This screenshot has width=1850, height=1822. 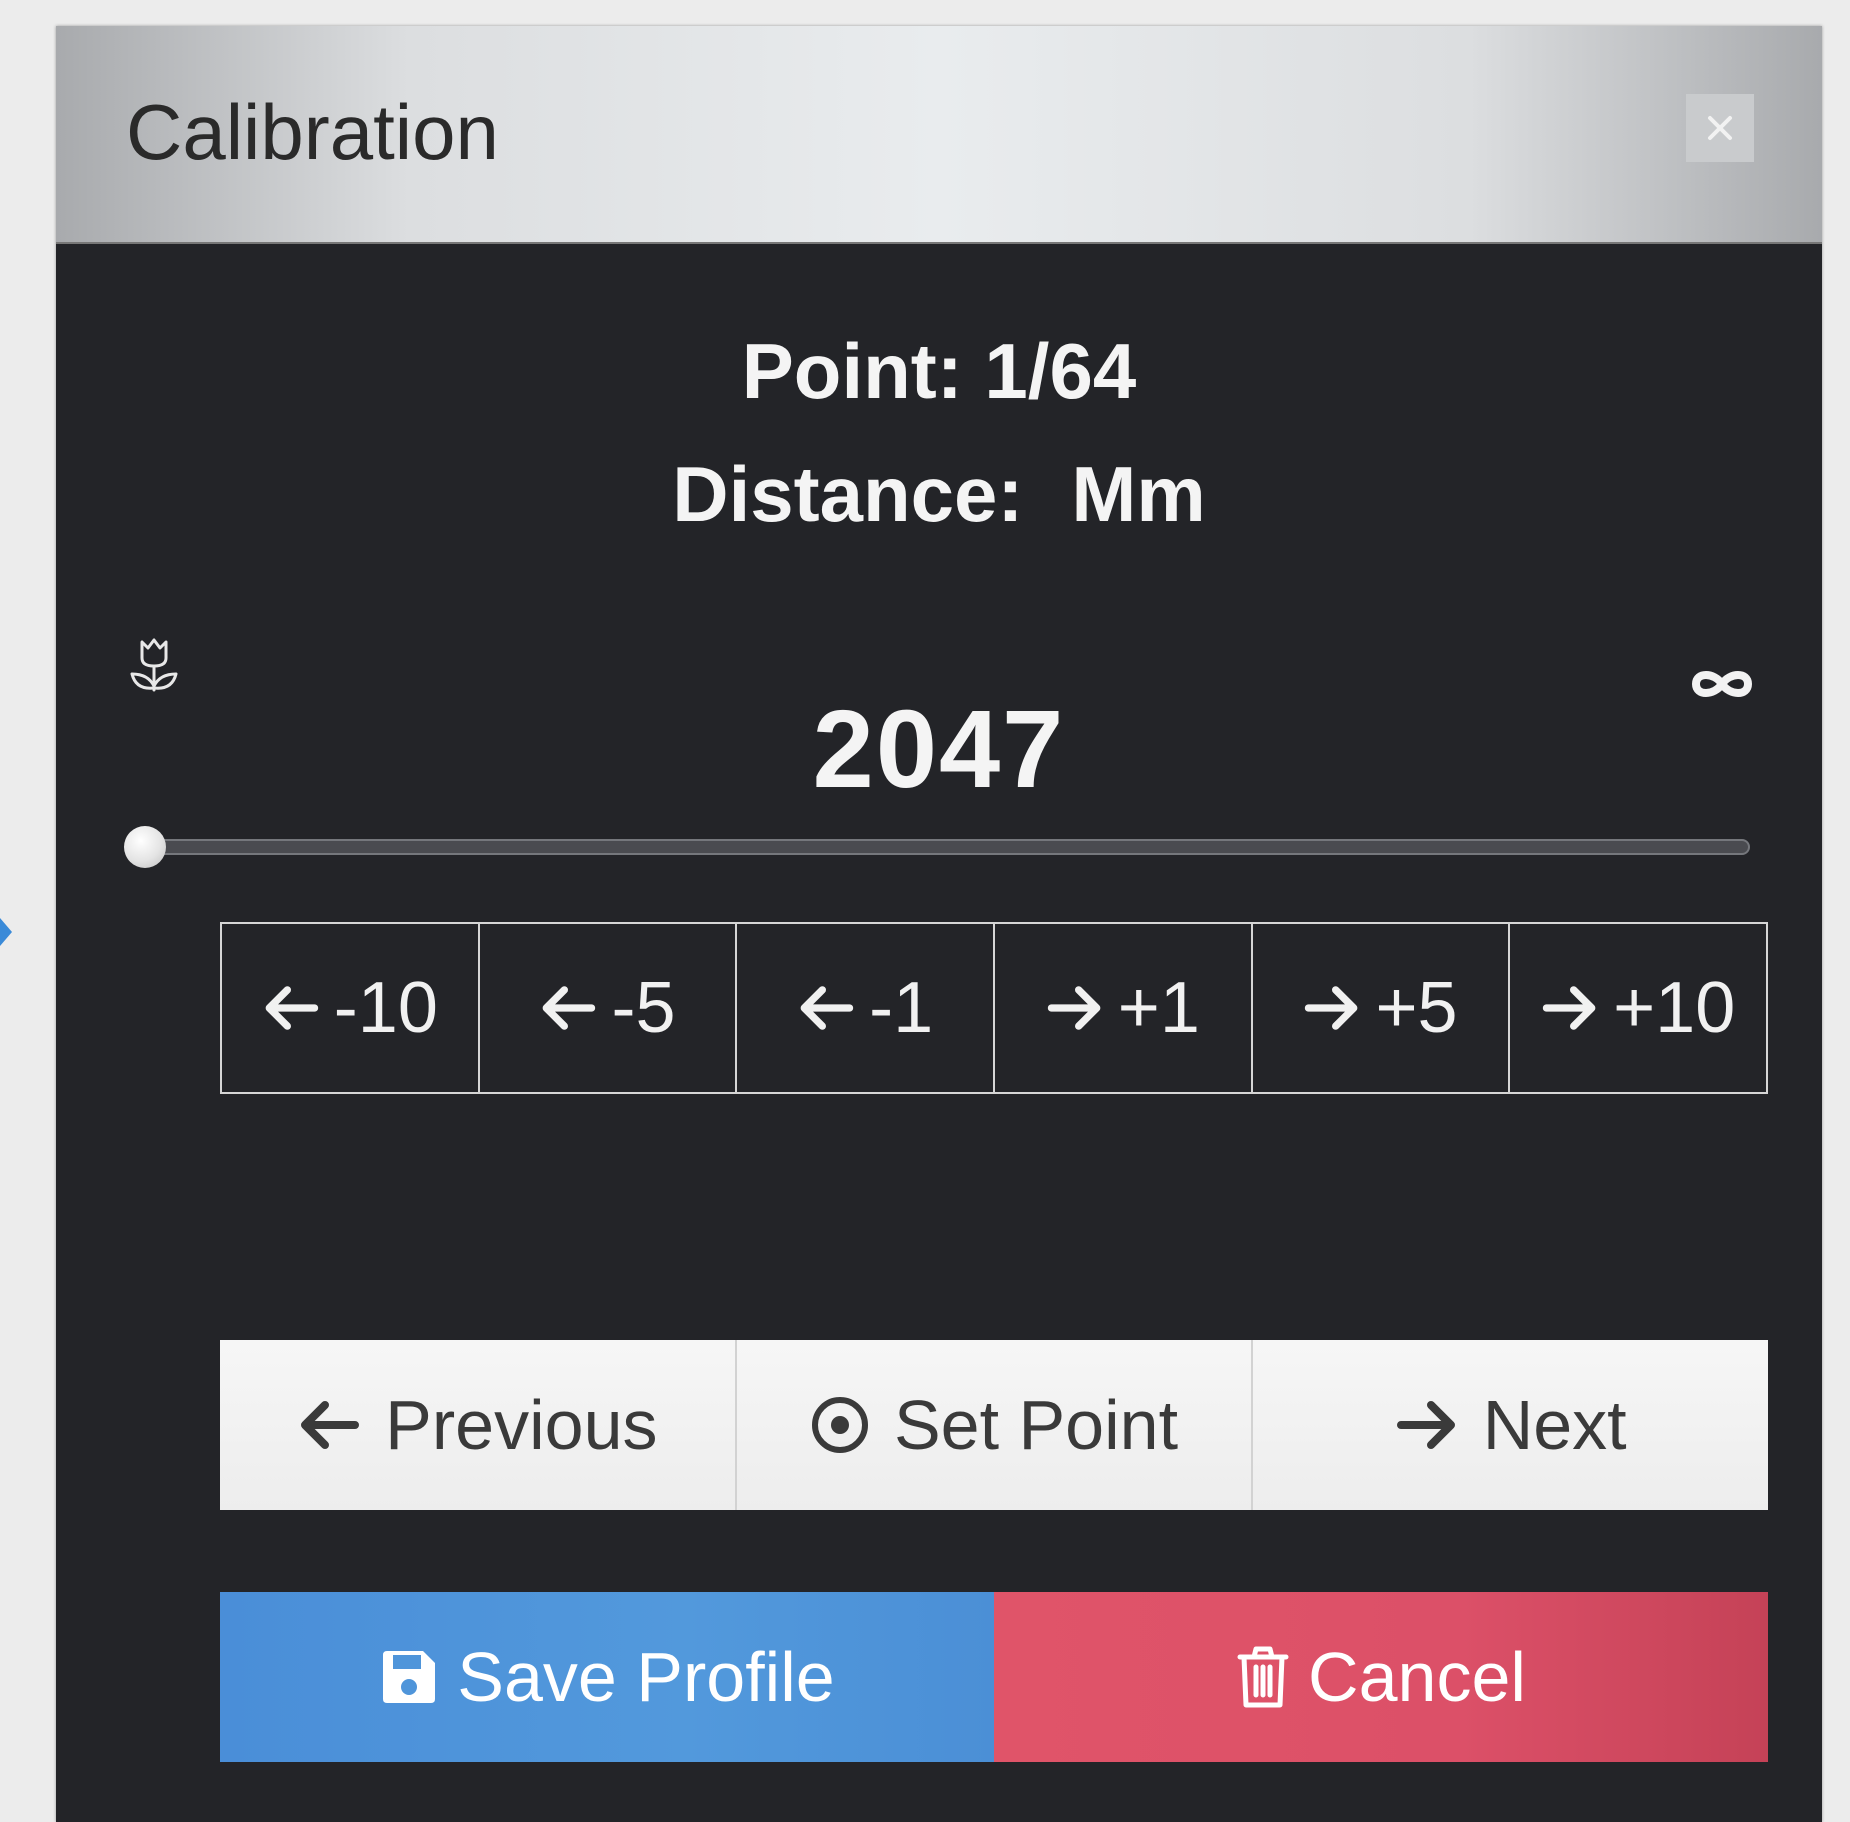 I want to click on cancel-button: Cancel, so click(x=1381, y=1677).